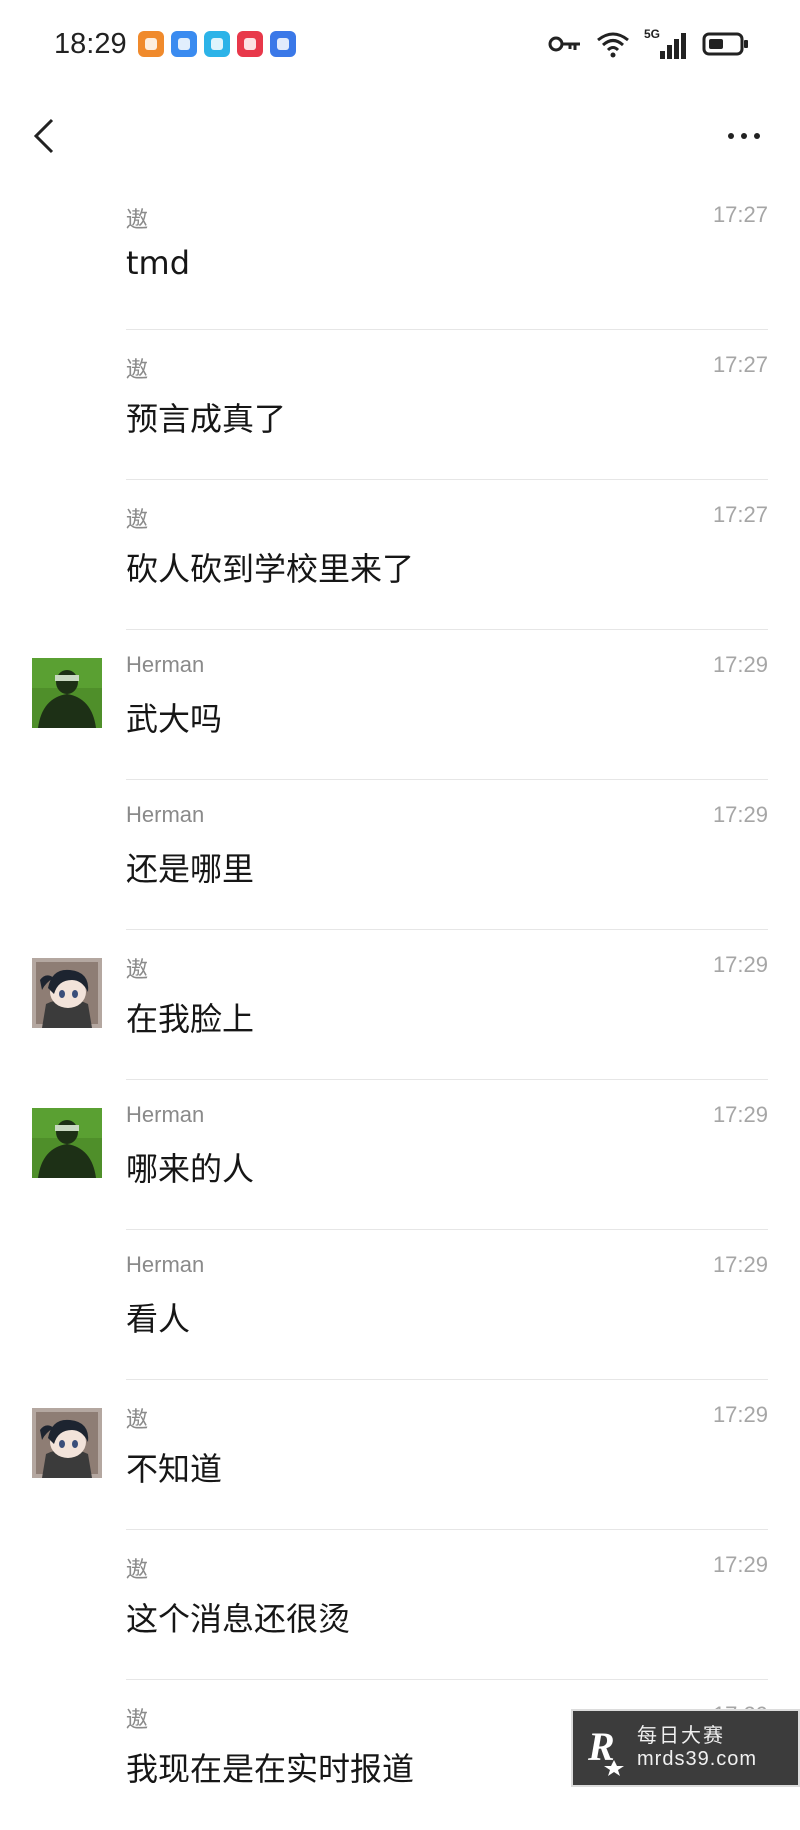  I want to click on app-icon-orange, so click(151, 44).